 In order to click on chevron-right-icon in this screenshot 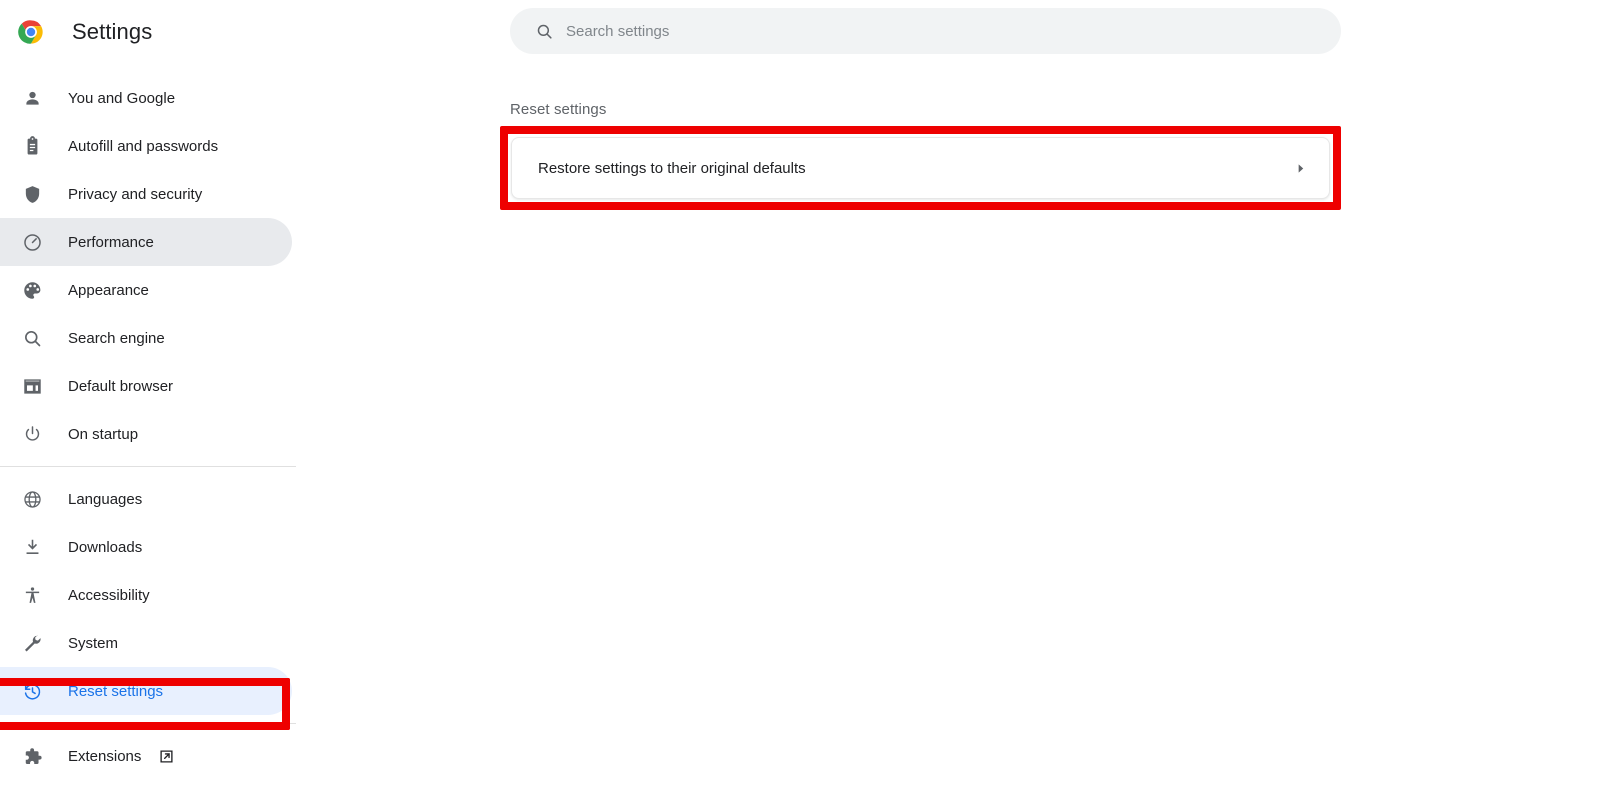, I will do `click(1300, 168)`.